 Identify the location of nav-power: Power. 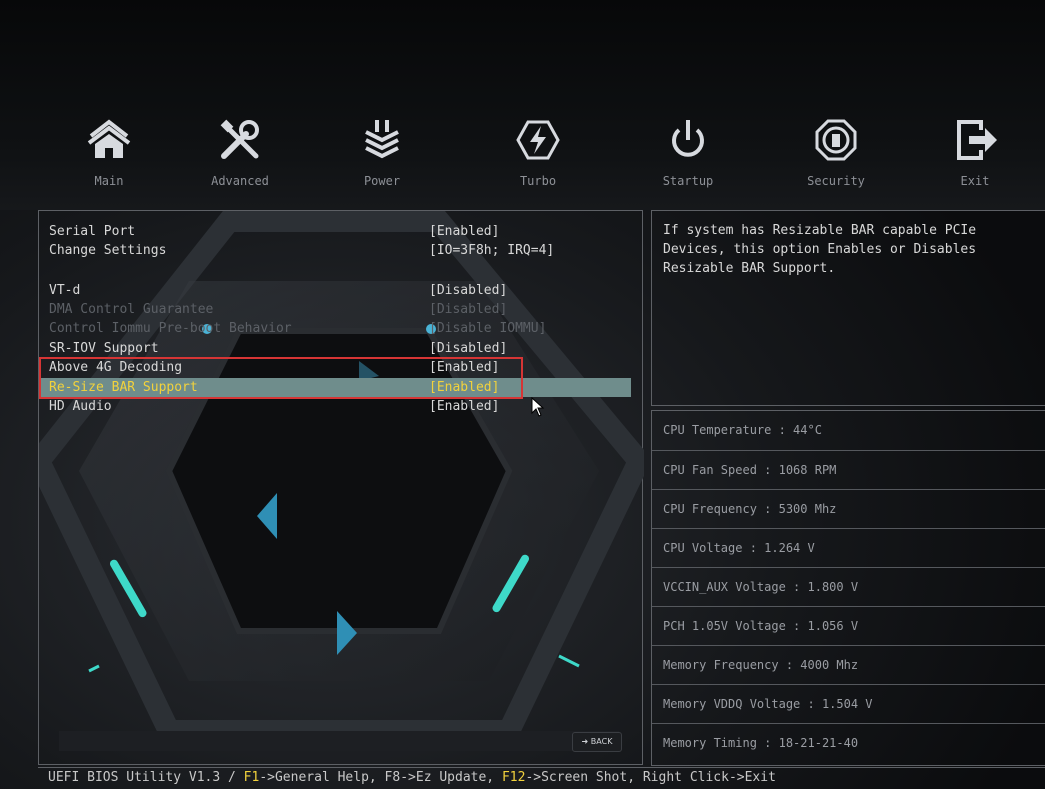
(382, 154).